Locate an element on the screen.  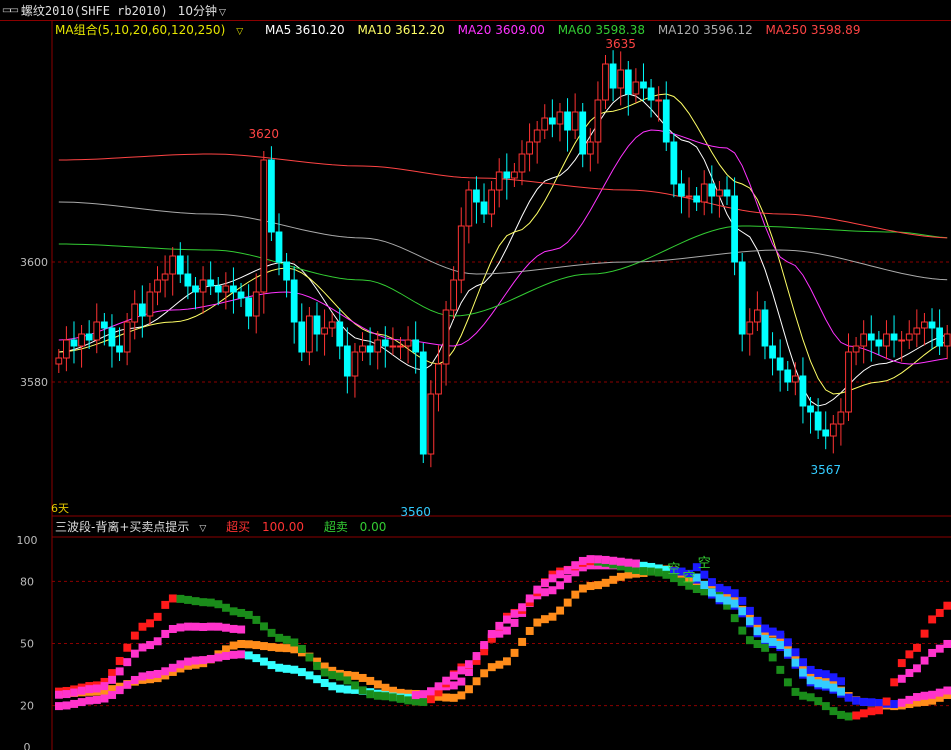
y-tick-label: 3600 is located at coordinates (34, 262).